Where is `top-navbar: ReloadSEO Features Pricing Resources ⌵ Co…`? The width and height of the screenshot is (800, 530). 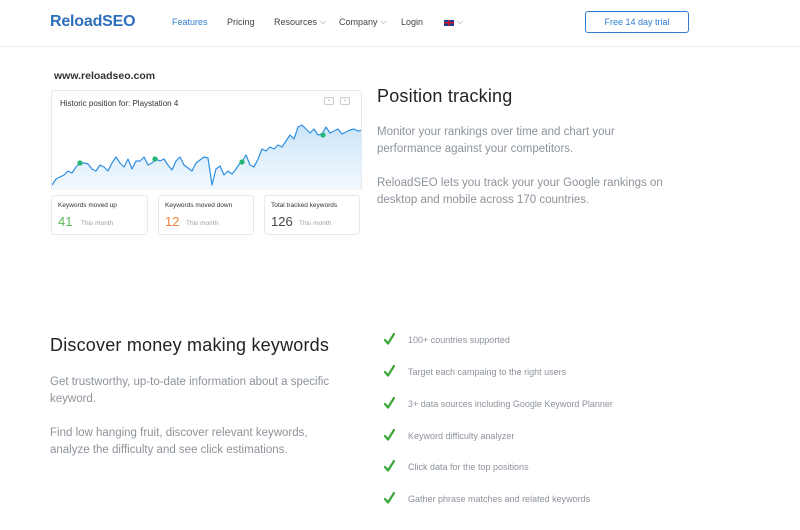 top-navbar: ReloadSEO Features Pricing Resources ⌵ Co… is located at coordinates (400, 23).